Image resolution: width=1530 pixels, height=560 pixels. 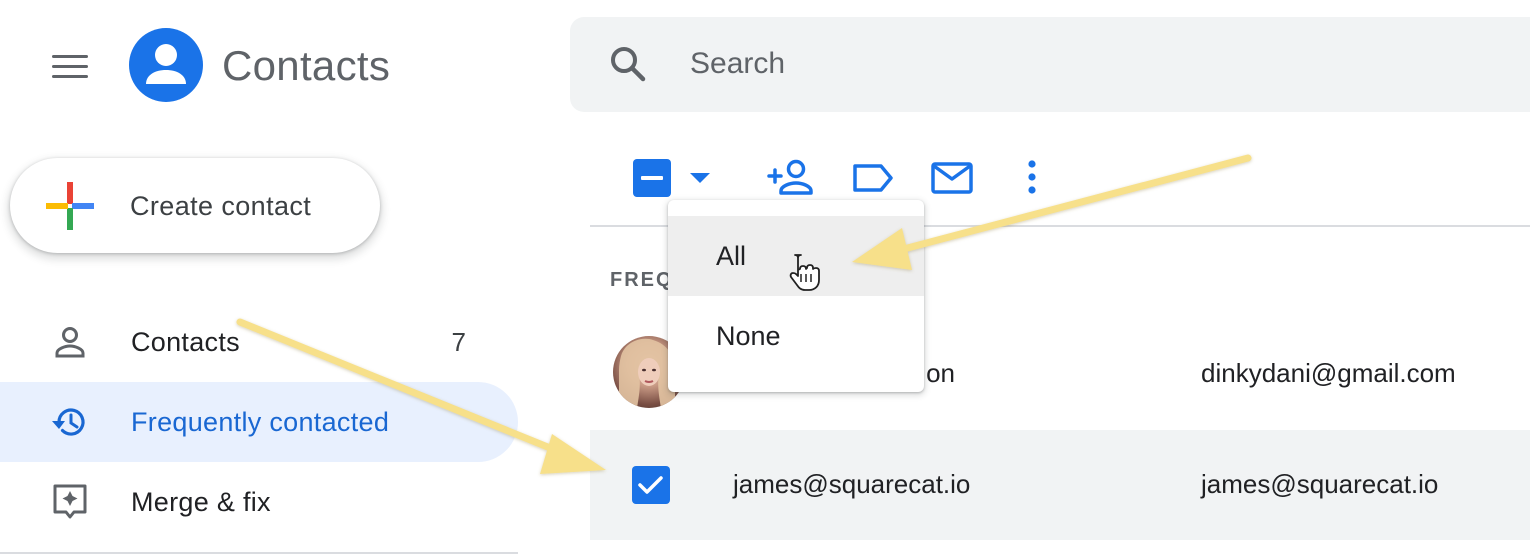 I want to click on create-contact-label: Create contact, so click(x=221, y=206).